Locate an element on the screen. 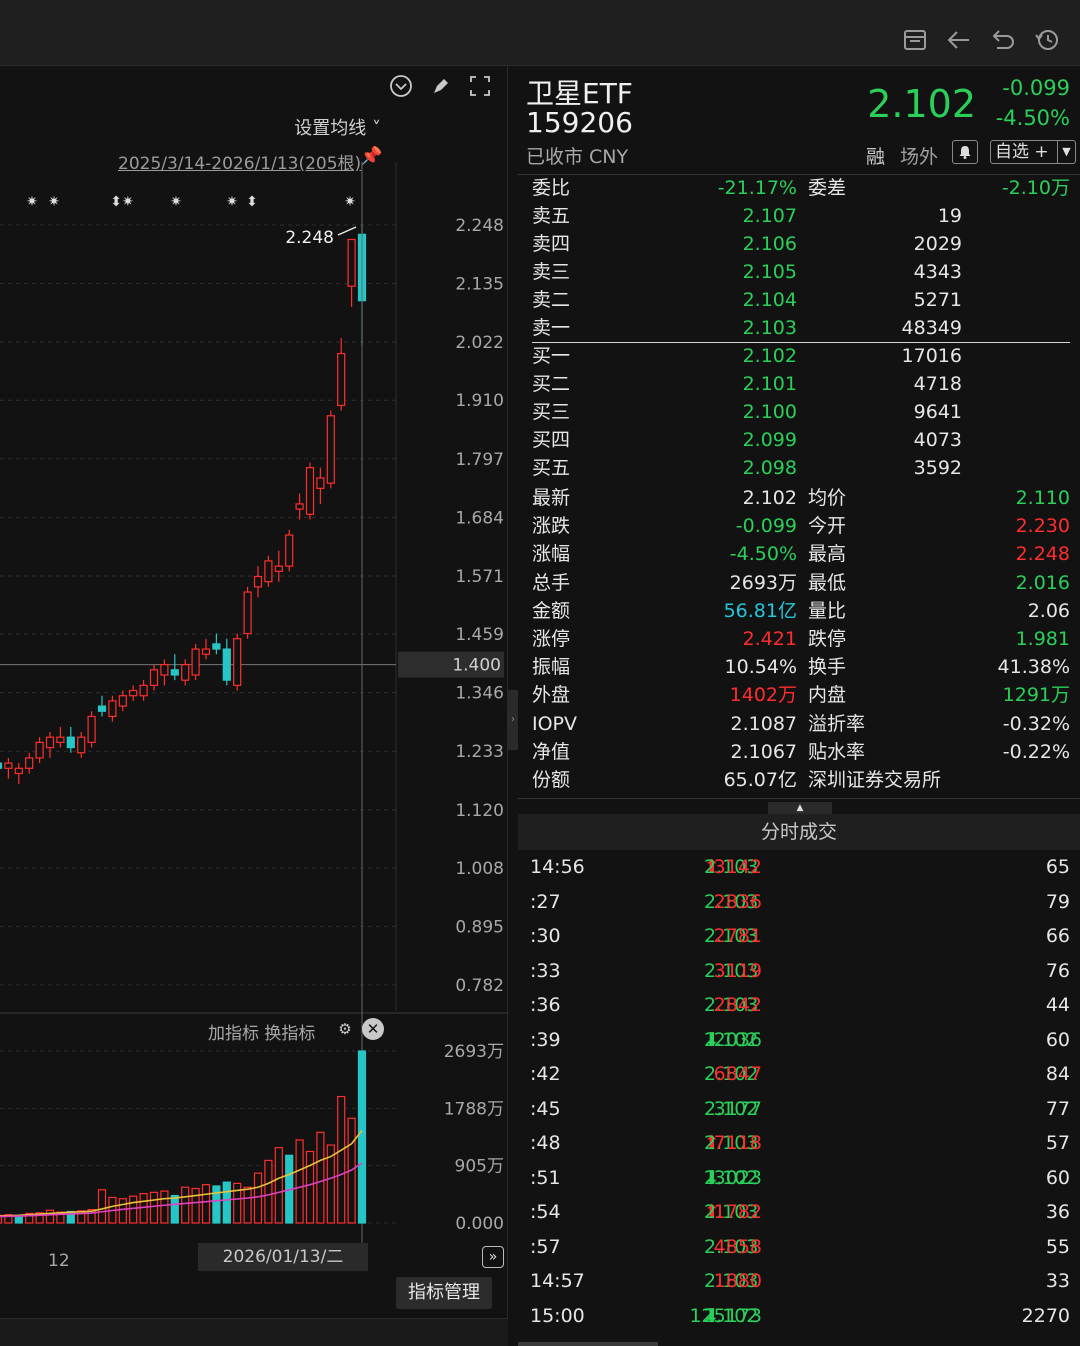  tick-time: :57 is located at coordinates (545, 1246).